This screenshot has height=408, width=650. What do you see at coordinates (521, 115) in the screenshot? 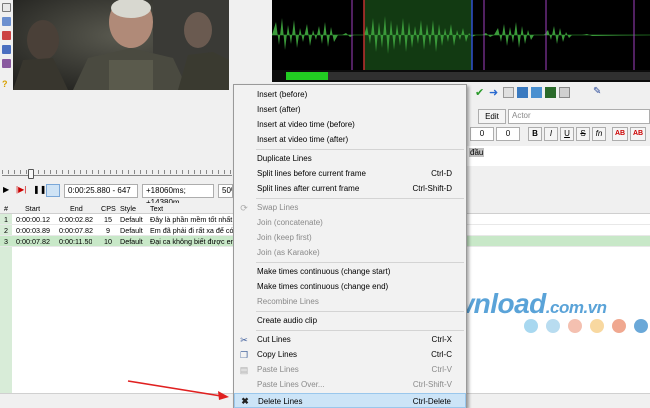
I see `actor-placeholder: Actor` at bounding box center [521, 115].